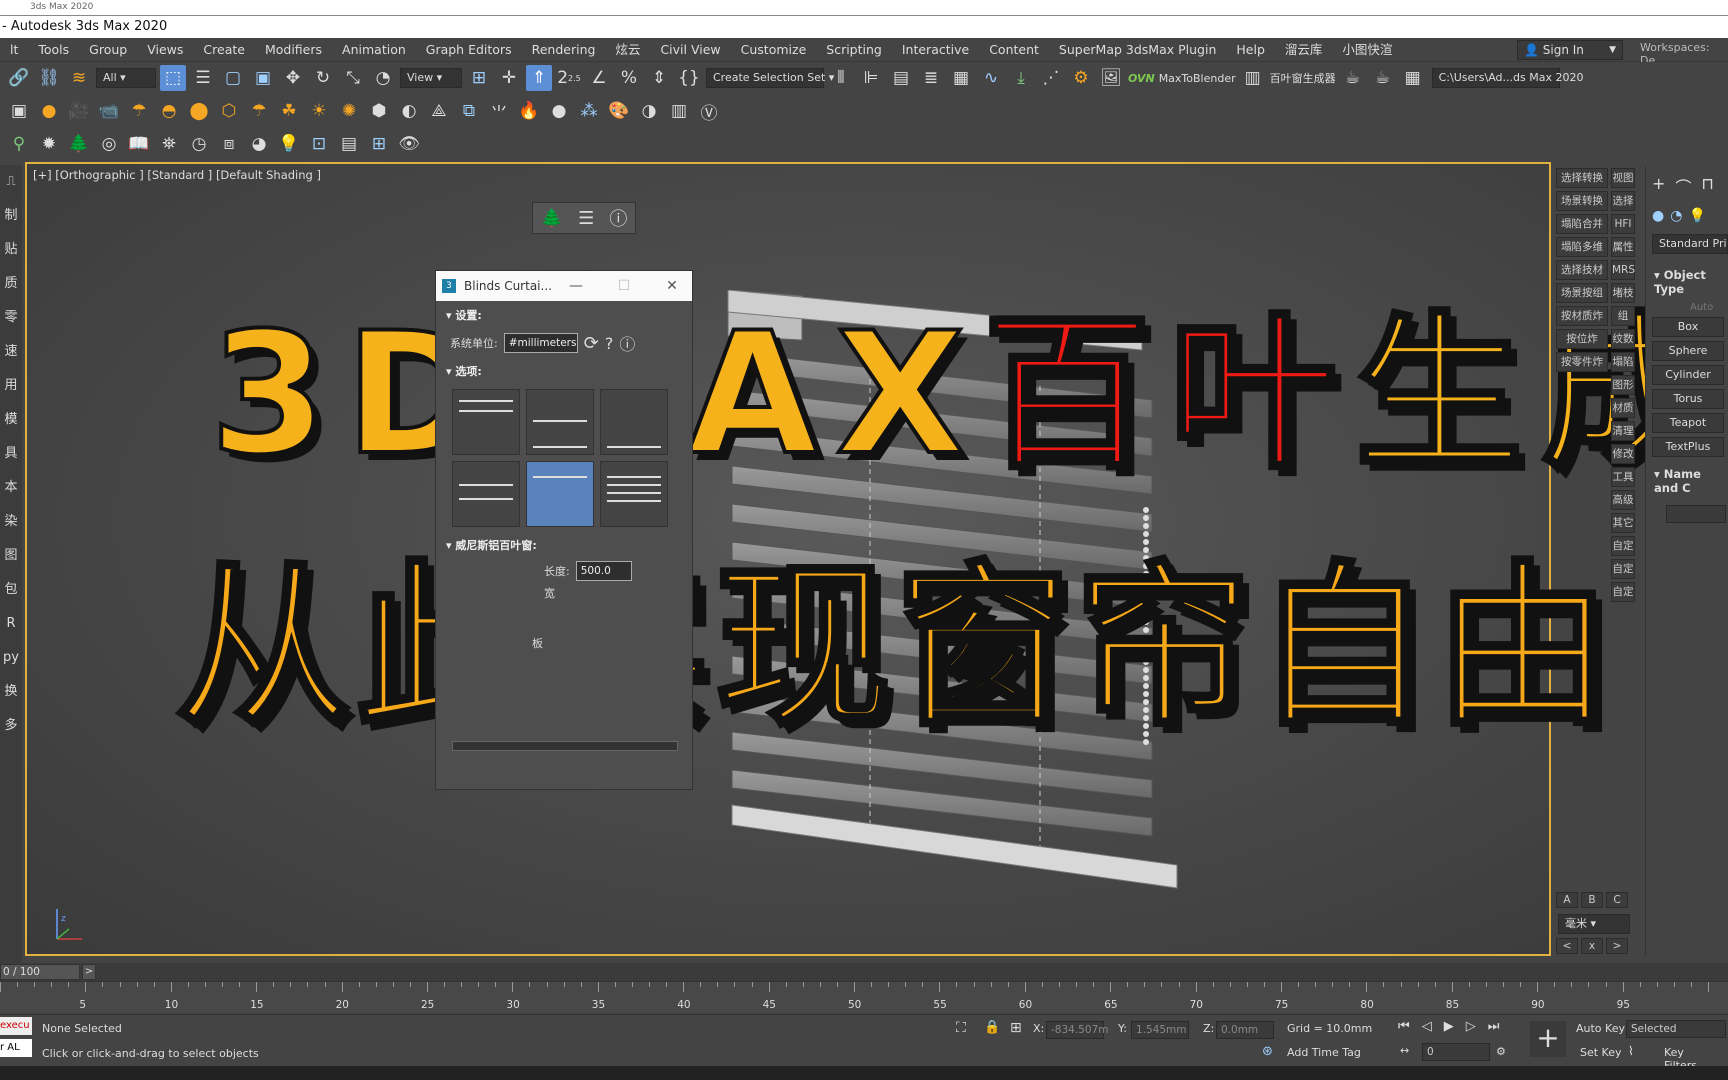 Image resolution: width=1728 pixels, height=1080 pixels. What do you see at coordinates (169, 111) in the screenshot?
I see `dome-light-icon: ◓` at bounding box center [169, 111].